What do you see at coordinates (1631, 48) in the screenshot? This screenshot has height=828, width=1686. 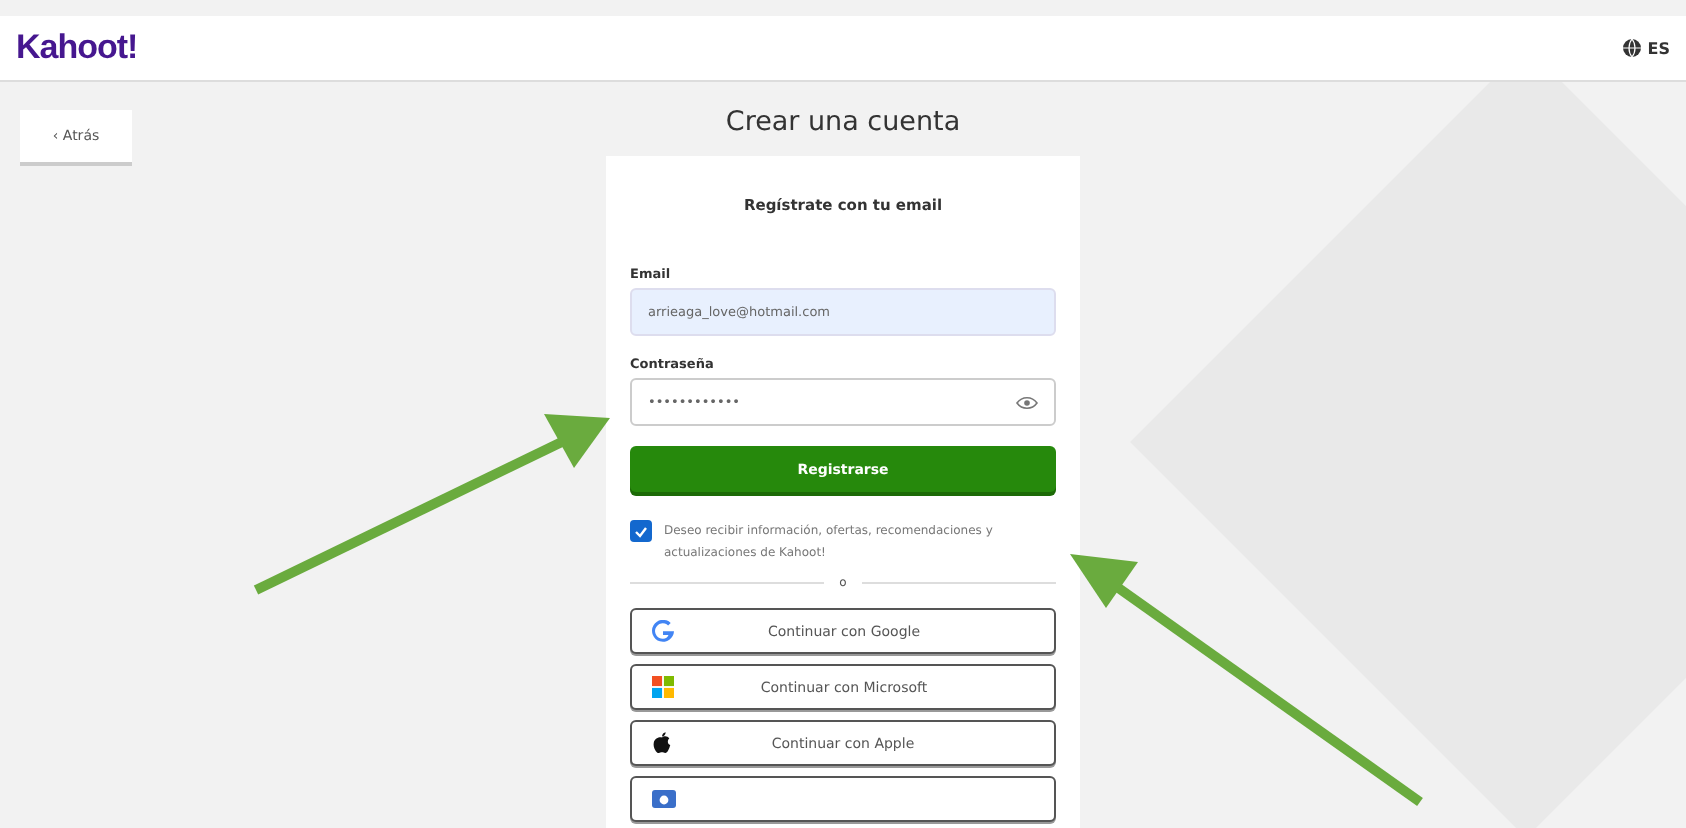 I see `globe-icon` at bounding box center [1631, 48].